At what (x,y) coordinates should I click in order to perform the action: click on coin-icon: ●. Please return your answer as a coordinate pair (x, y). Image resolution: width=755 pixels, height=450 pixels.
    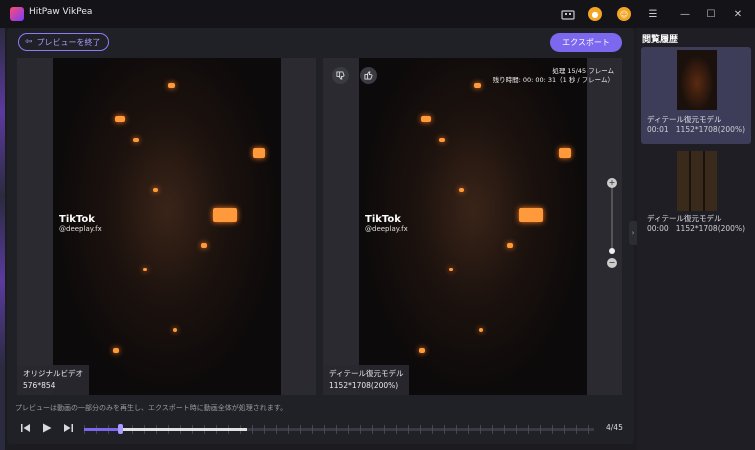
    Looking at the image, I should click on (595, 14).